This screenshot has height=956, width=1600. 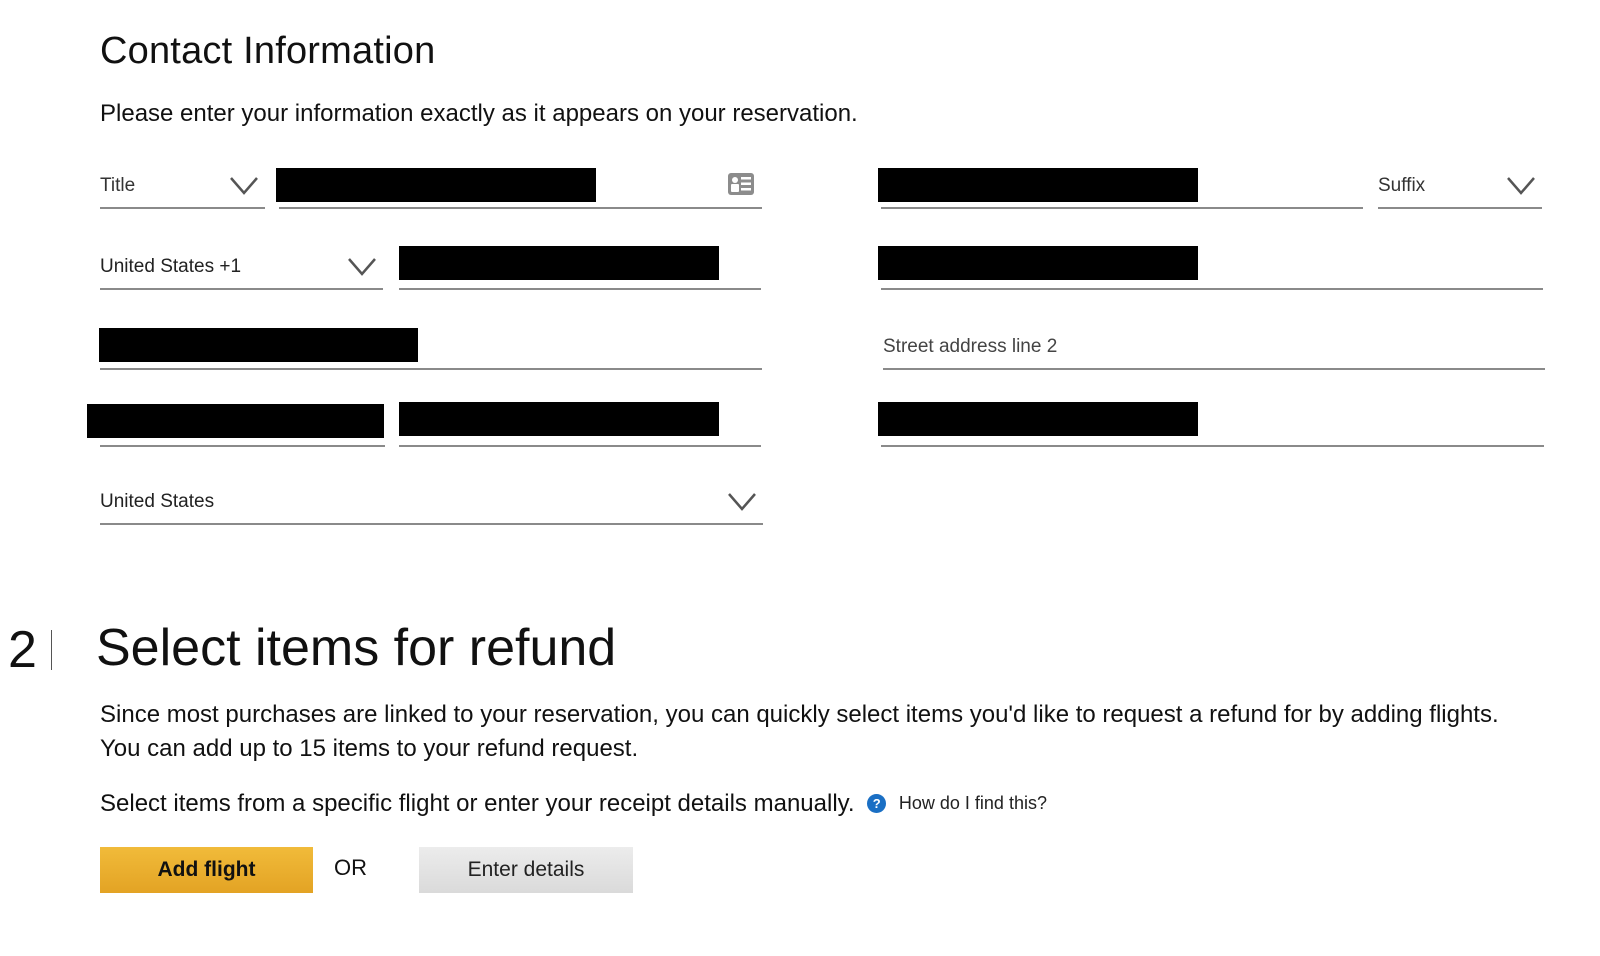 I want to click on title-select: Title, so click(x=182, y=188).